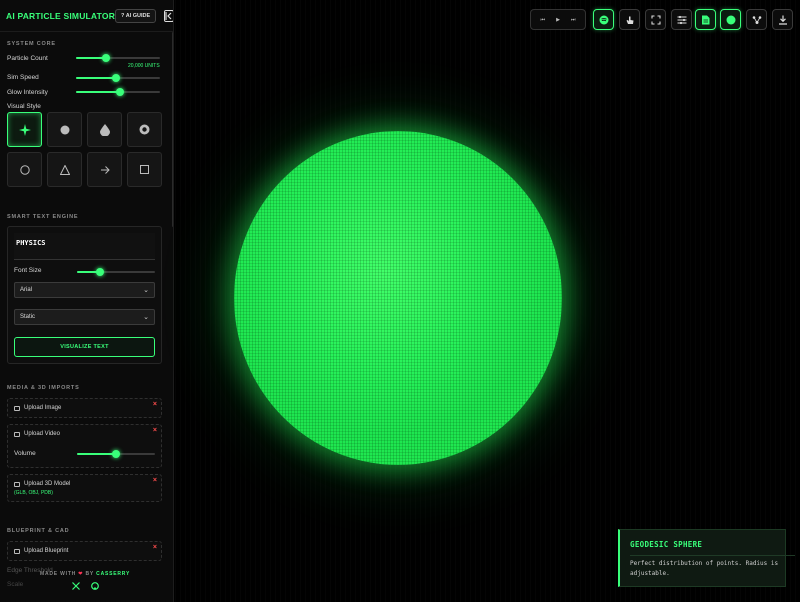 Image resolution: width=800 pixels, height=602 pixels. I want to click on gesture-button, so click(629, 19).